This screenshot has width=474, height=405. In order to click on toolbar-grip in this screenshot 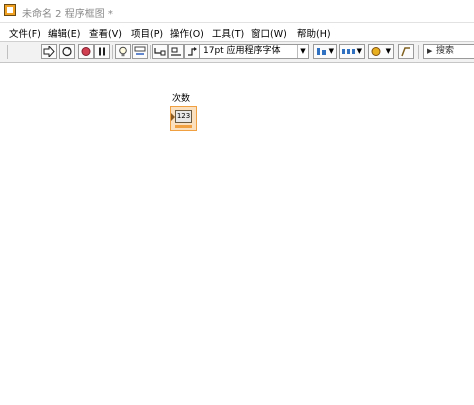, I will do `click(7, 52)`.